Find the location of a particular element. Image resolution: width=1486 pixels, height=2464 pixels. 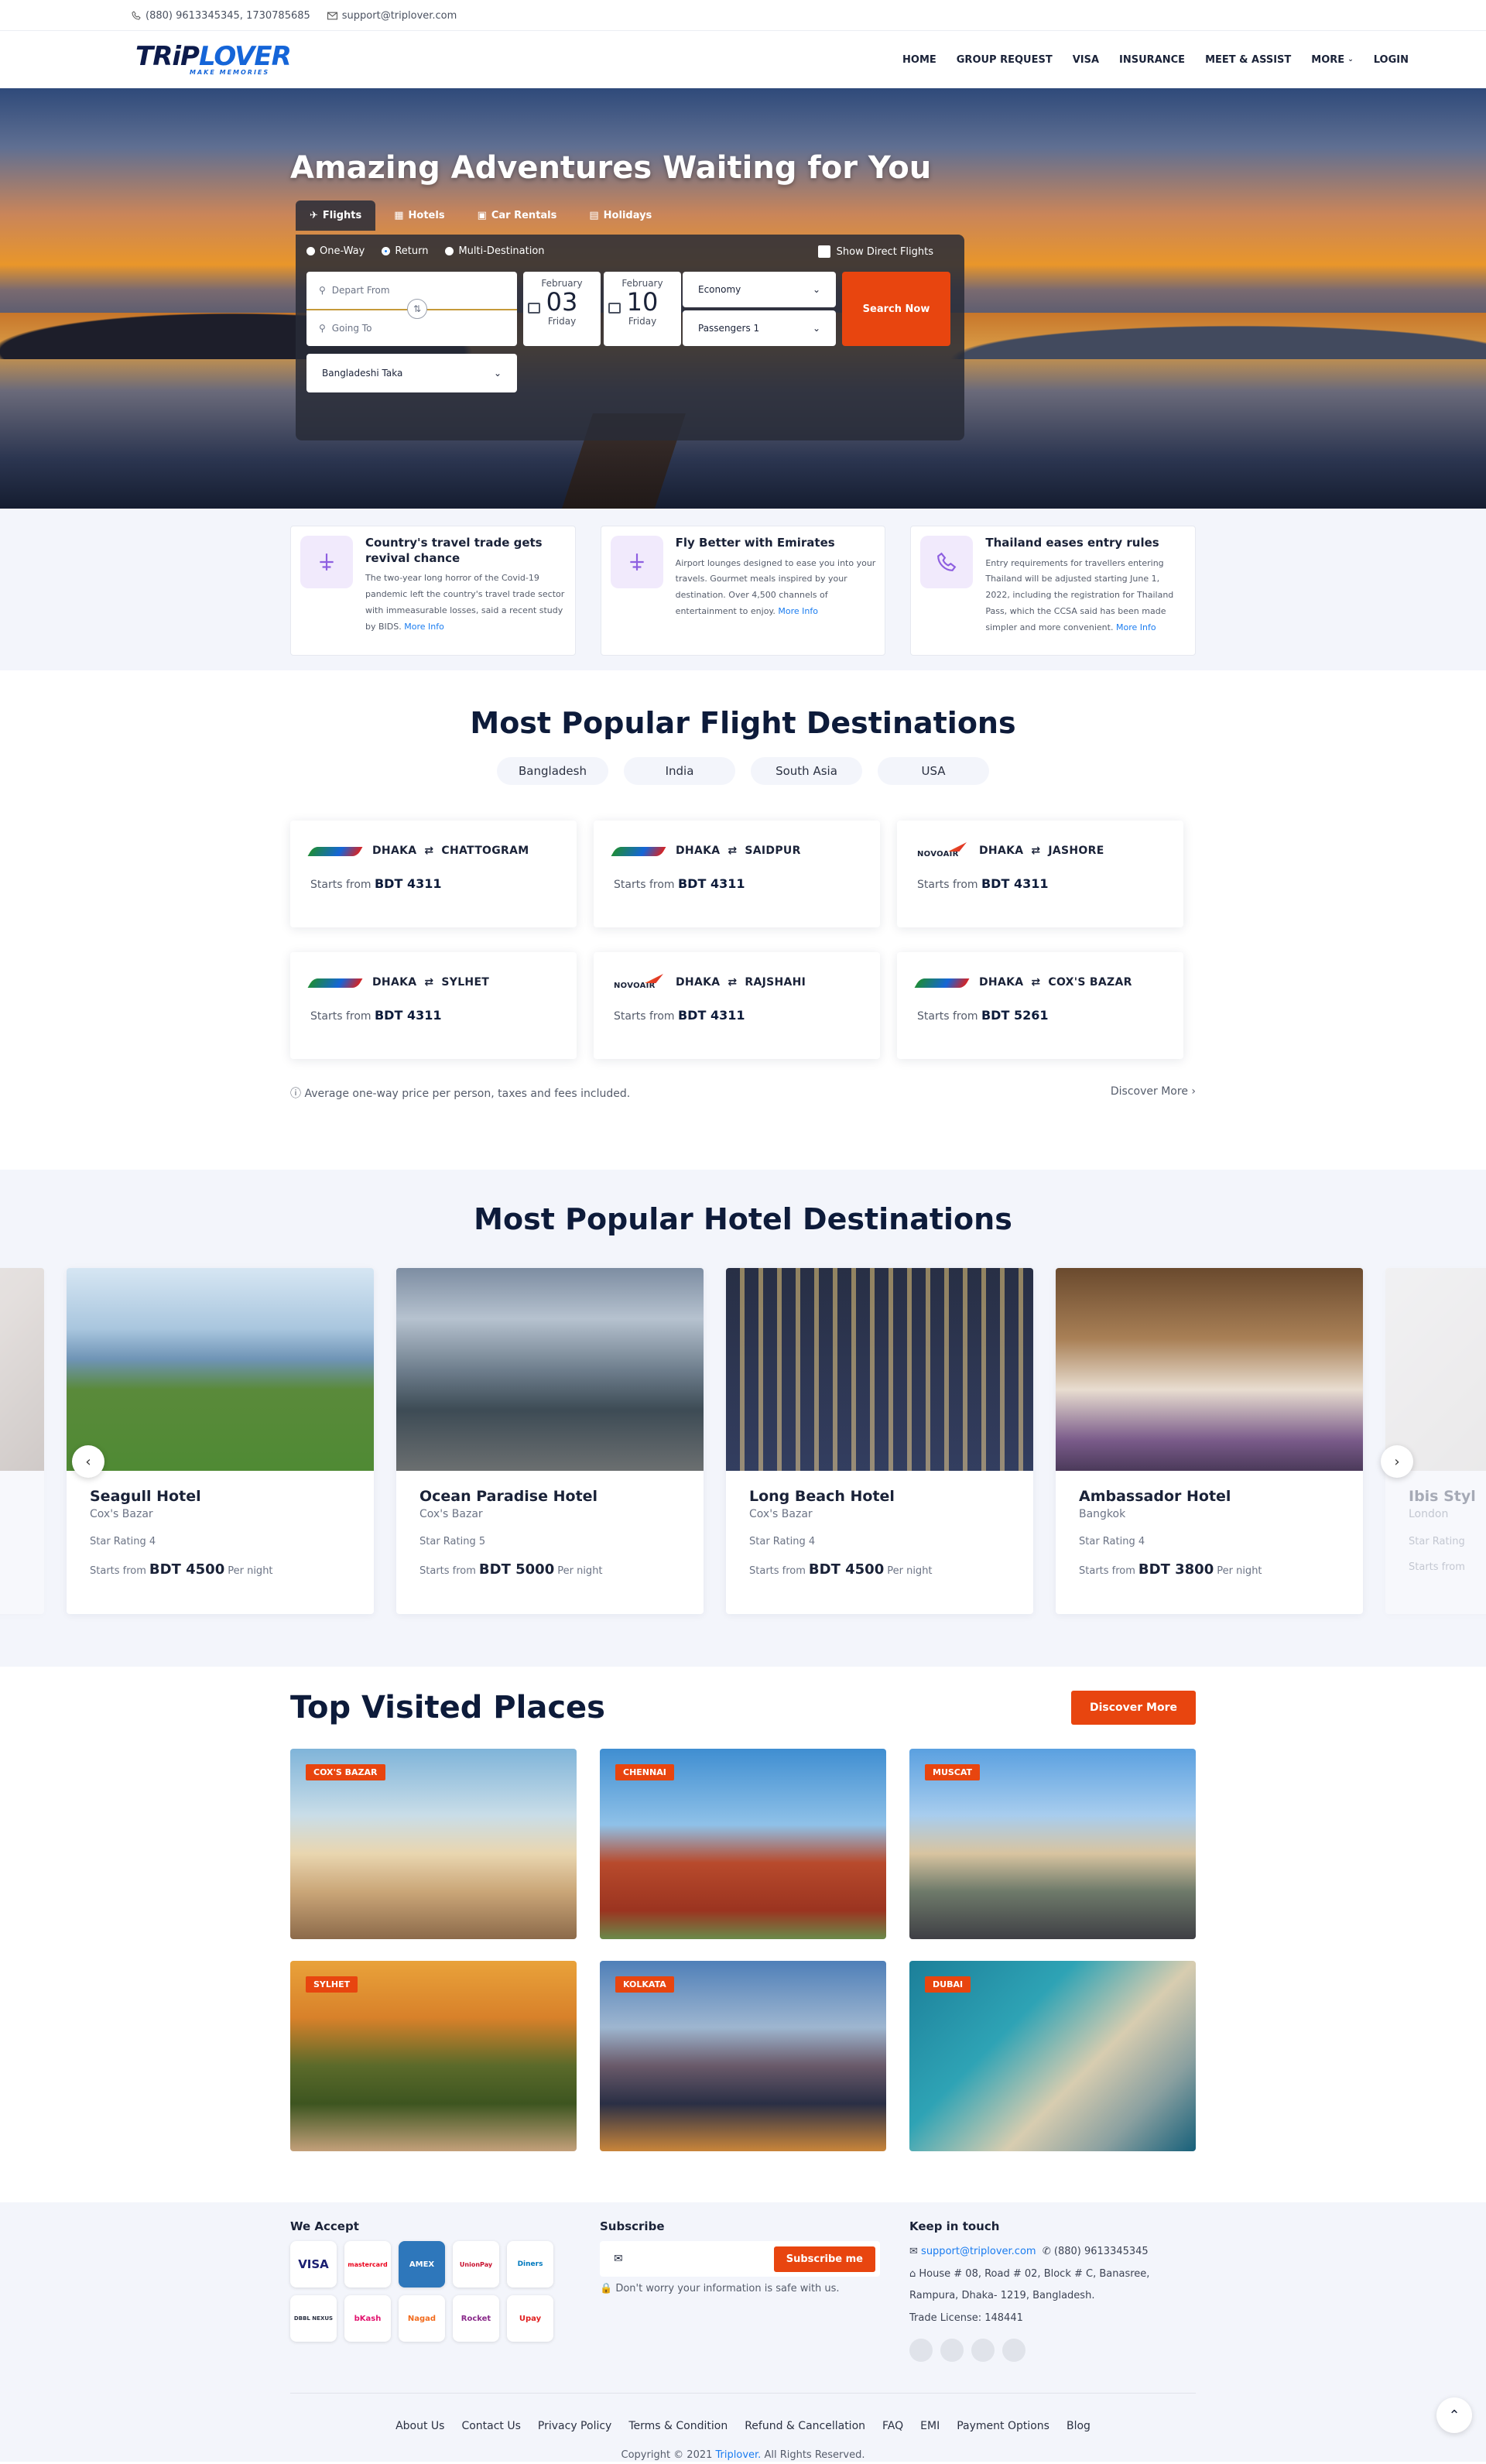

logo-text-b: LOVER is located at coordinates (245, 57).